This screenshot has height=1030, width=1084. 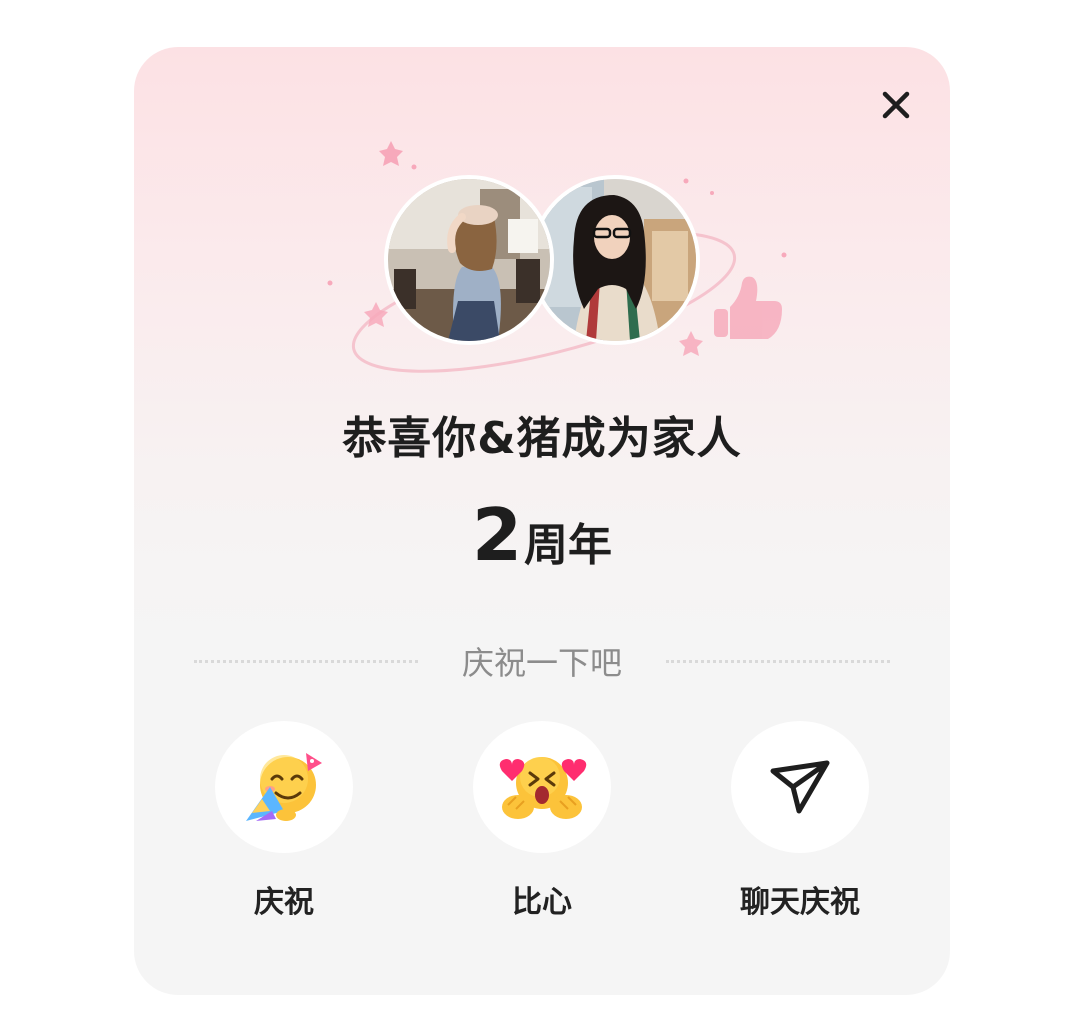 I want to click on anniversary-years: 2 周年, so click(x=542, y=535).